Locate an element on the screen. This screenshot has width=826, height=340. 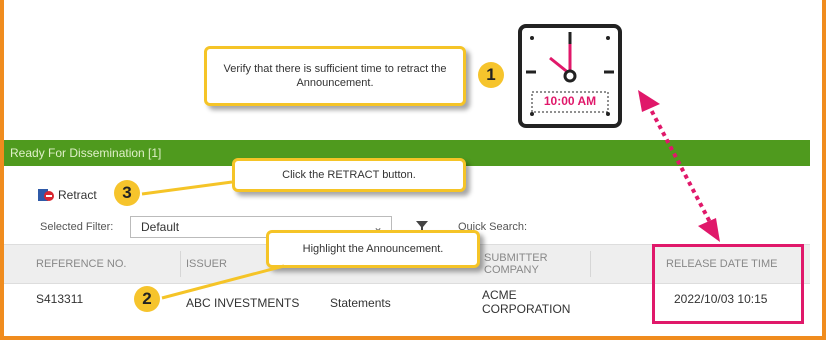
column-header-reference: REFERENCE NO. is located at coordinates (106, 264).